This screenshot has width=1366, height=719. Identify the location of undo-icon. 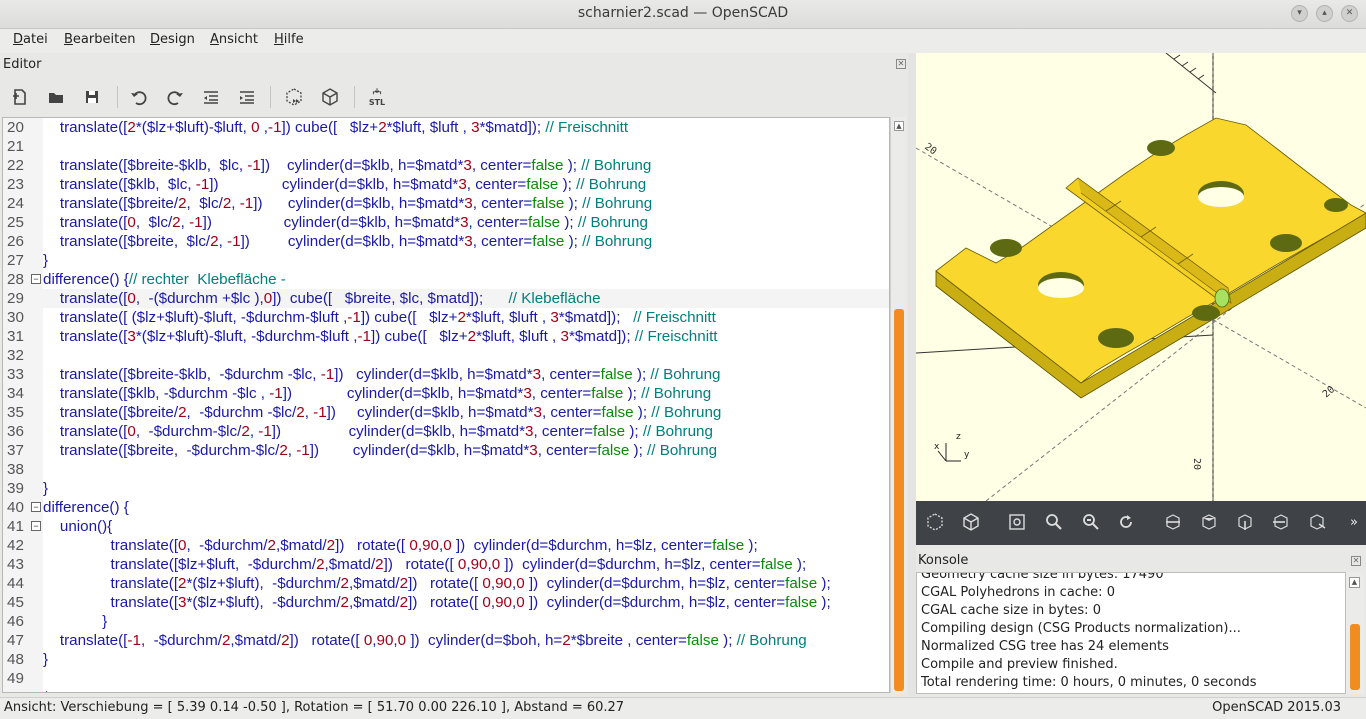
(139, 97).